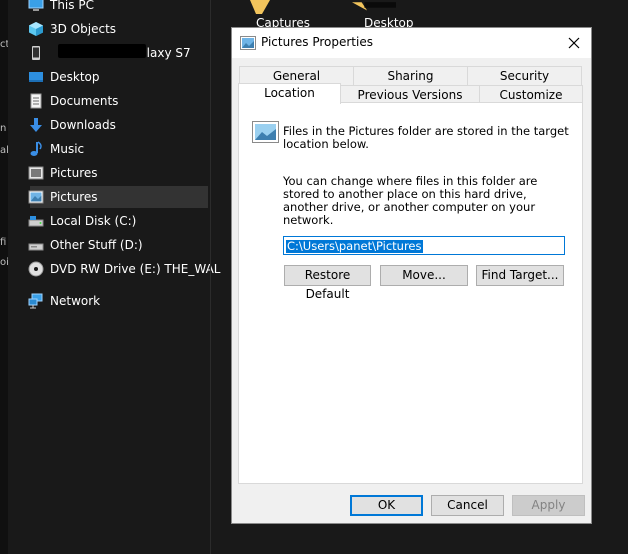 The image size is (628, 554). I want to click on close-icon, so click(574, 43).